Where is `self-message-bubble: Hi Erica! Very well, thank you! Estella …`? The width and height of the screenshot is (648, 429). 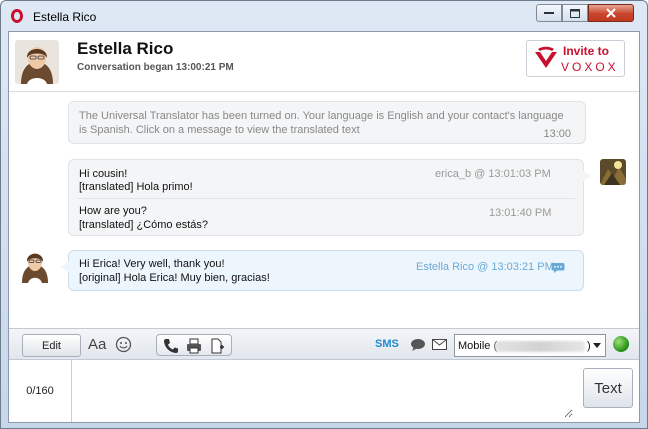 self-message-bubble: Hi Erica! Very well, thank you! Estella … is located at coordinates (322, 270).